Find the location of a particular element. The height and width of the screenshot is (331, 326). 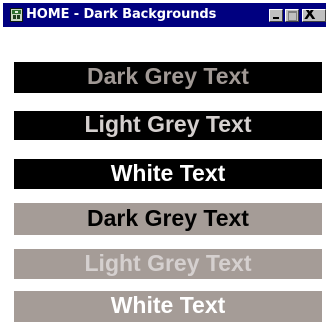

app-window-icon is located at coordinates (16, 15).